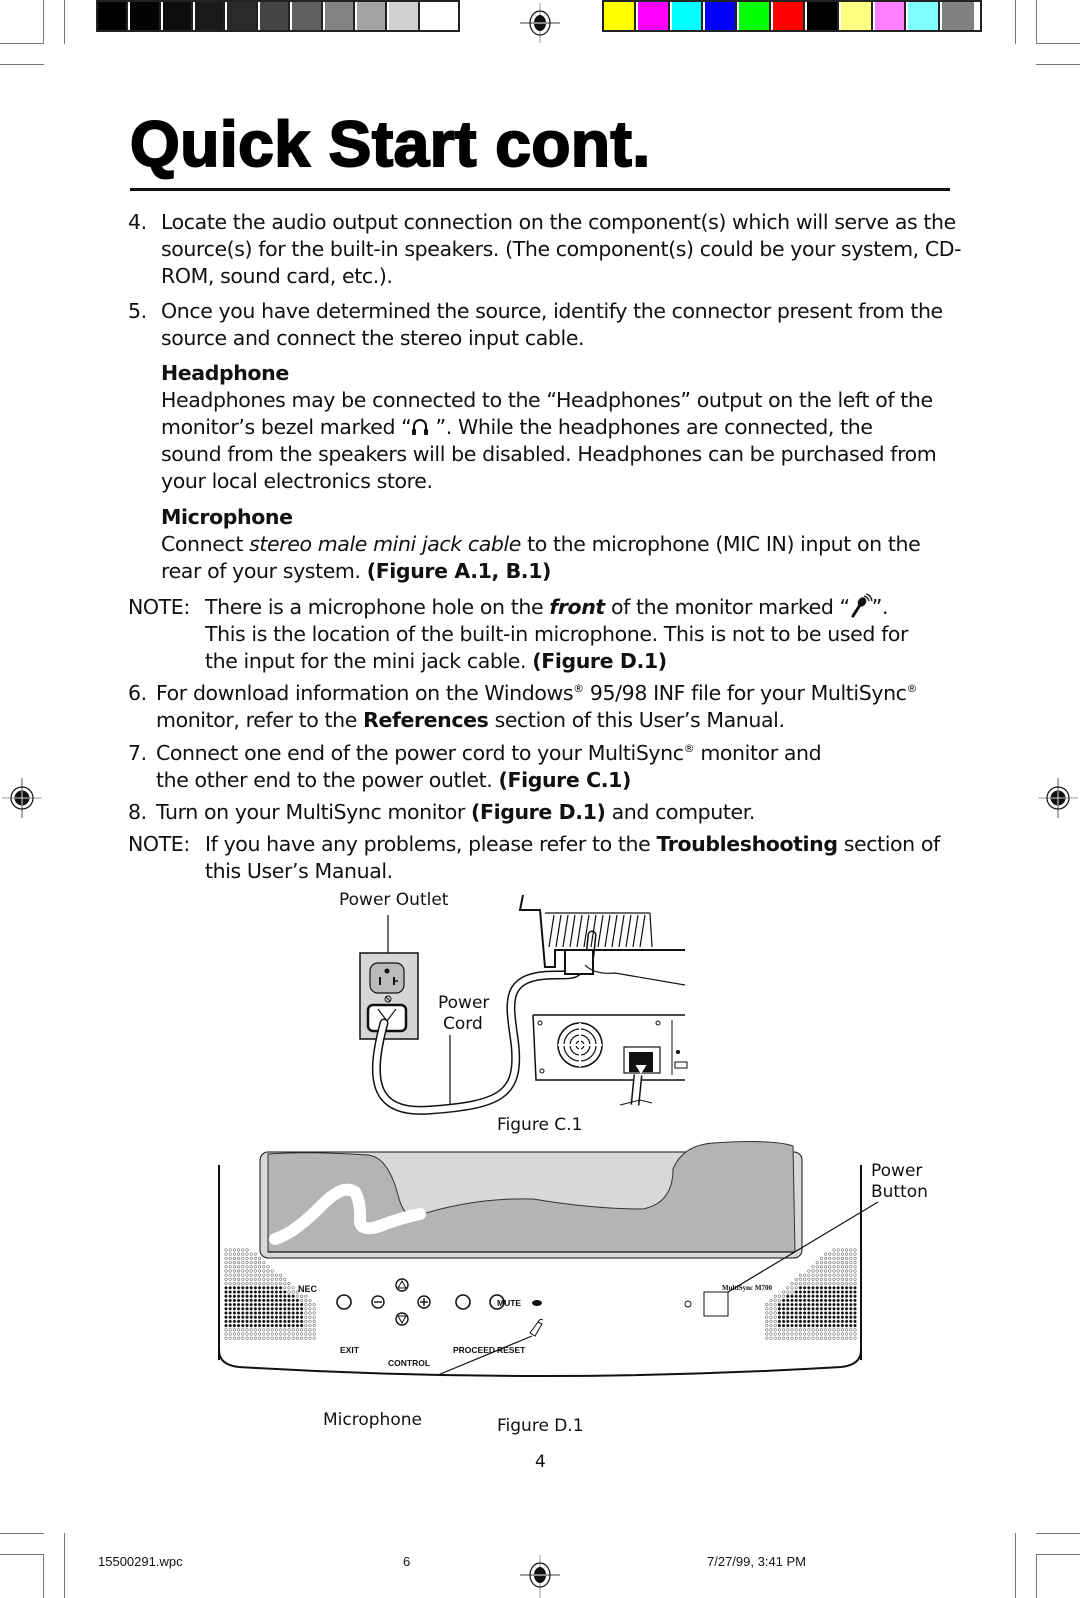 The image size is (1080, 1598). I want to click on note-1-label: NOTE:, so click(159, 607).